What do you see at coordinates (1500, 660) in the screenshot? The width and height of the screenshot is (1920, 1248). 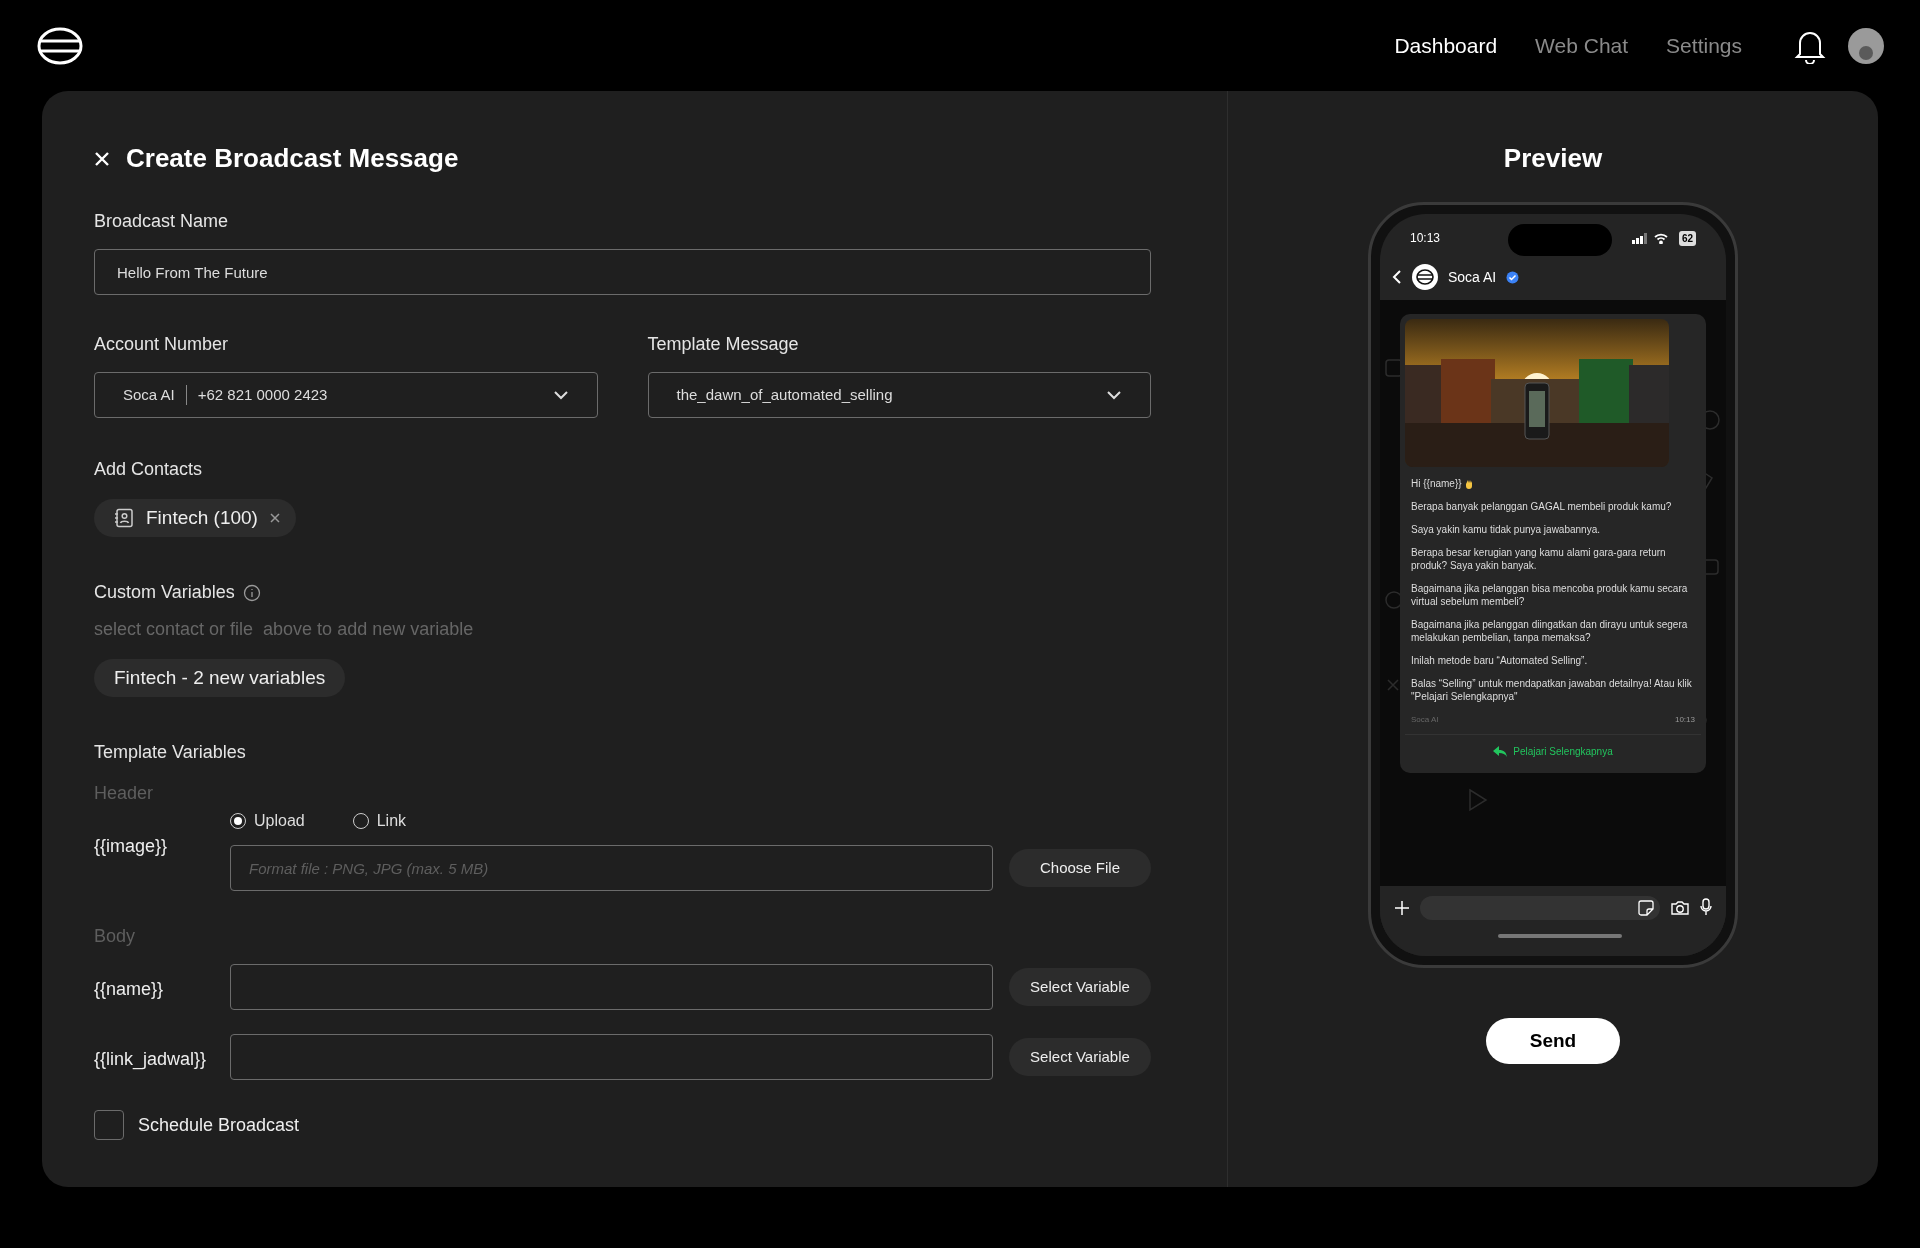 I see `message-text: Inilah metode baru “Automated Selling”.` at bounding box center [1500, 660].